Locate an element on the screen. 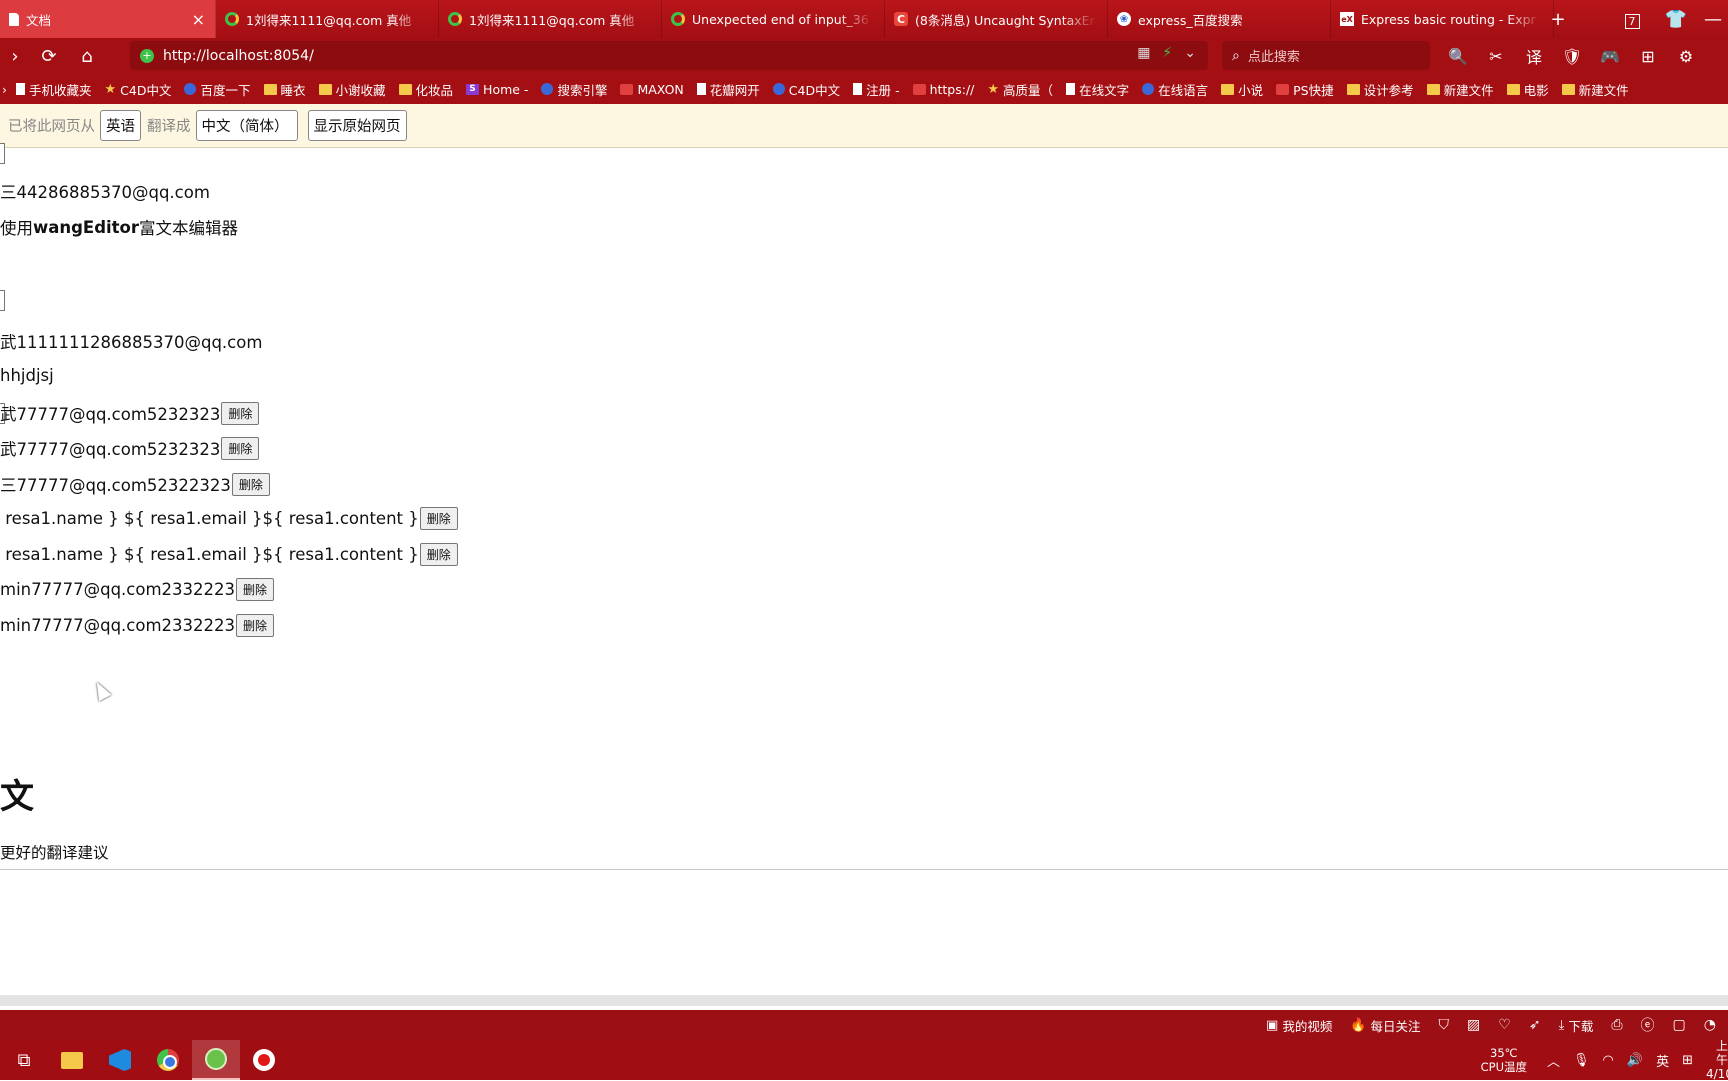 The height and width of the screenshot is (1081, 1728). tab-tools: + 7 👕 — is located at coordinates (1632, 19).